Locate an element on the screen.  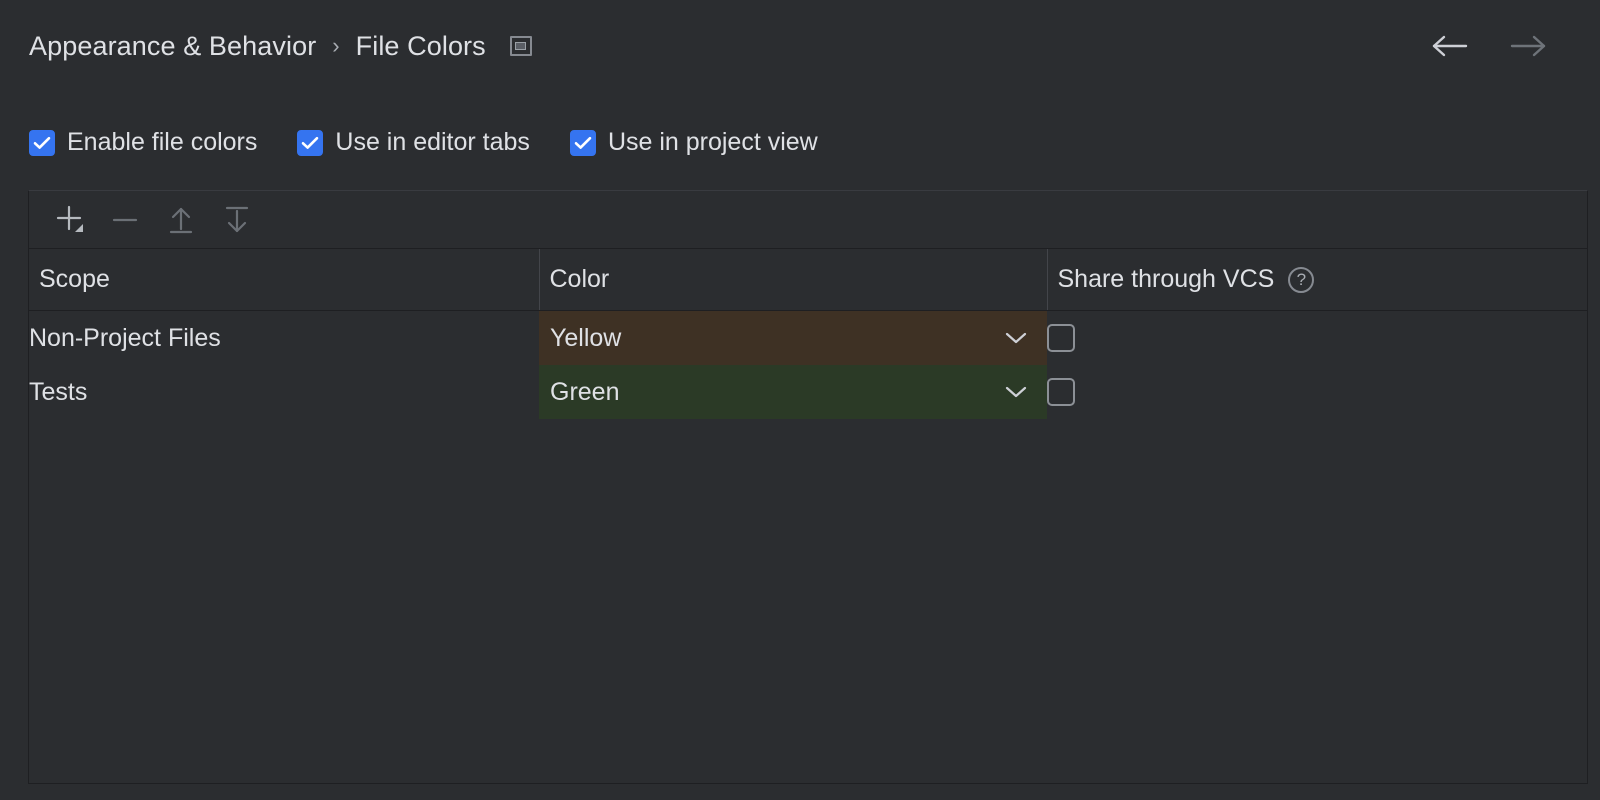
cell-color: Green is located at coordinates (793, 392).